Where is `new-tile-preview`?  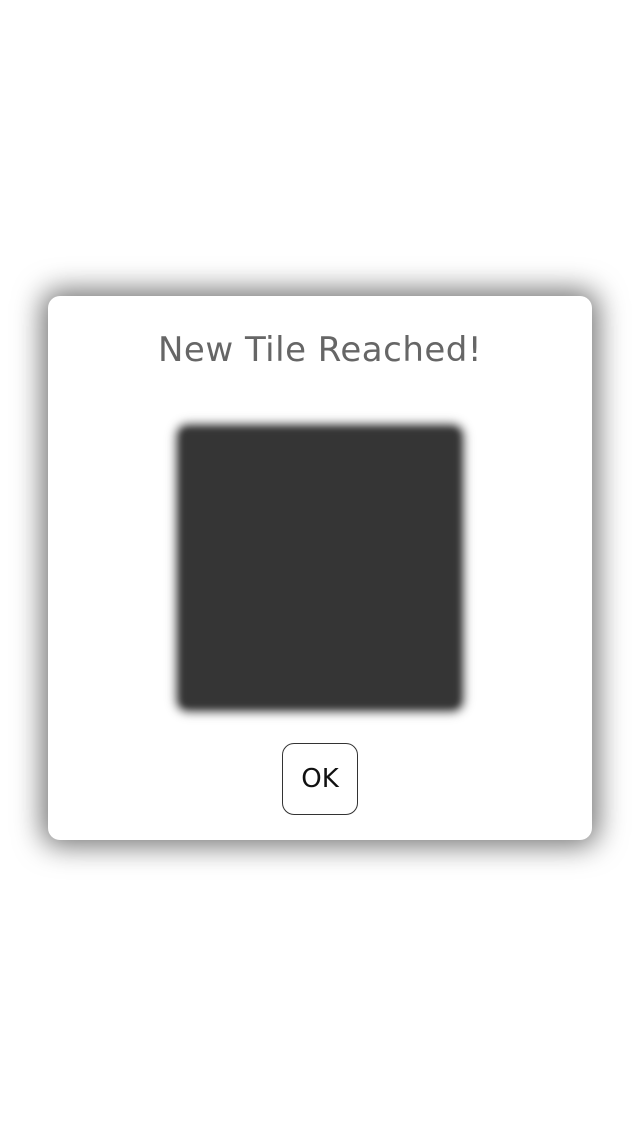
new-tile-preview is located at coordinates (320, 568).